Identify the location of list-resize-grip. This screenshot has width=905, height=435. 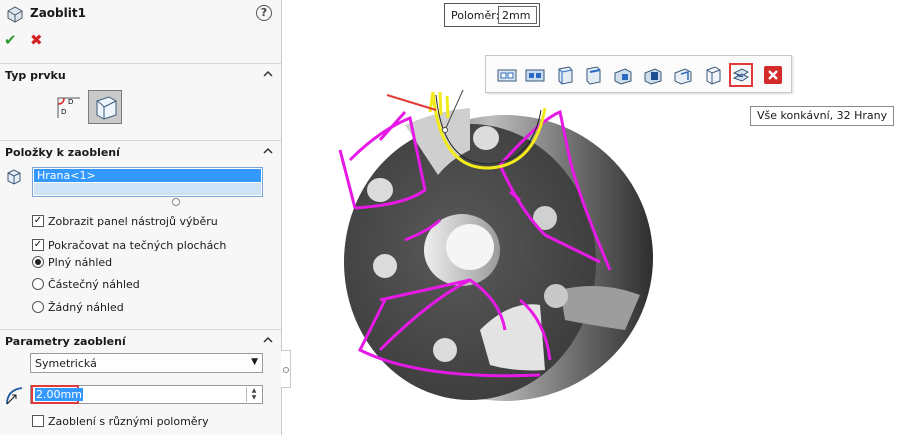
(176, 202).